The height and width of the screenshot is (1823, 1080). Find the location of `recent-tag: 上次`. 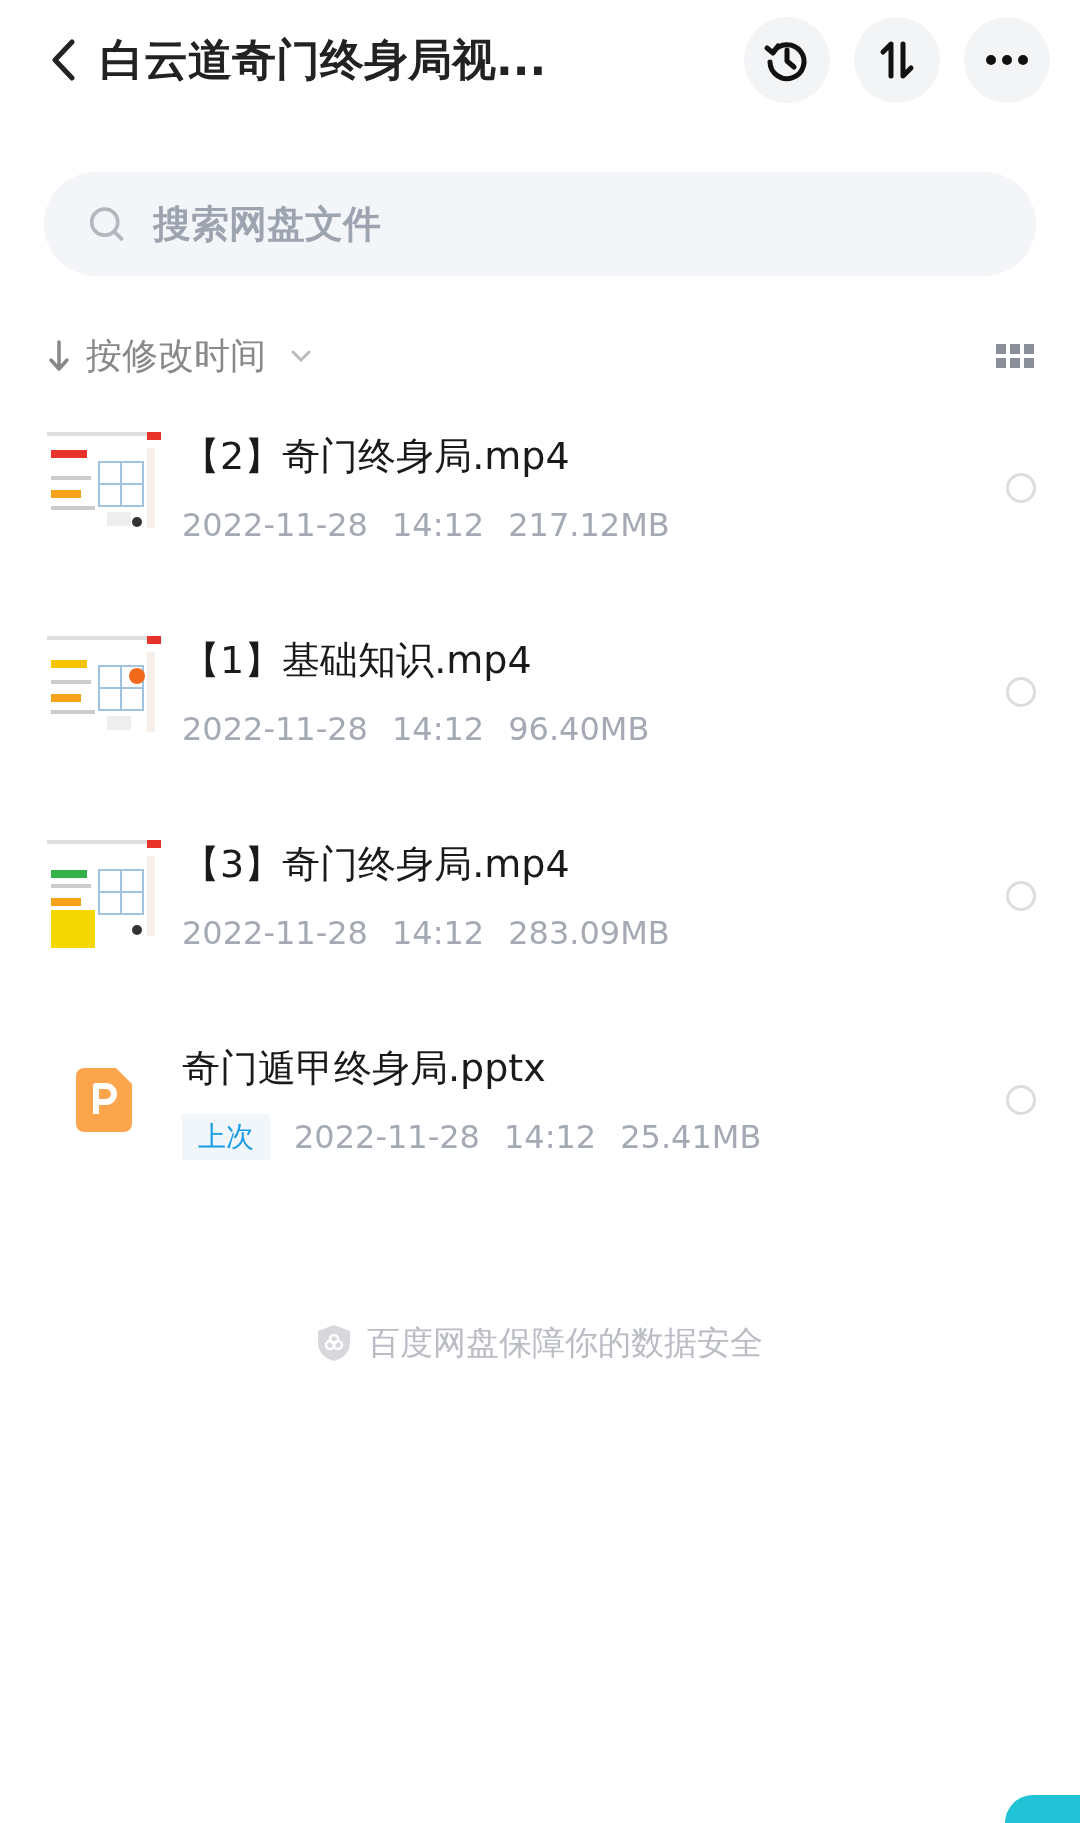

recent-tag: 上次 is located at coordinates (226, 1136).